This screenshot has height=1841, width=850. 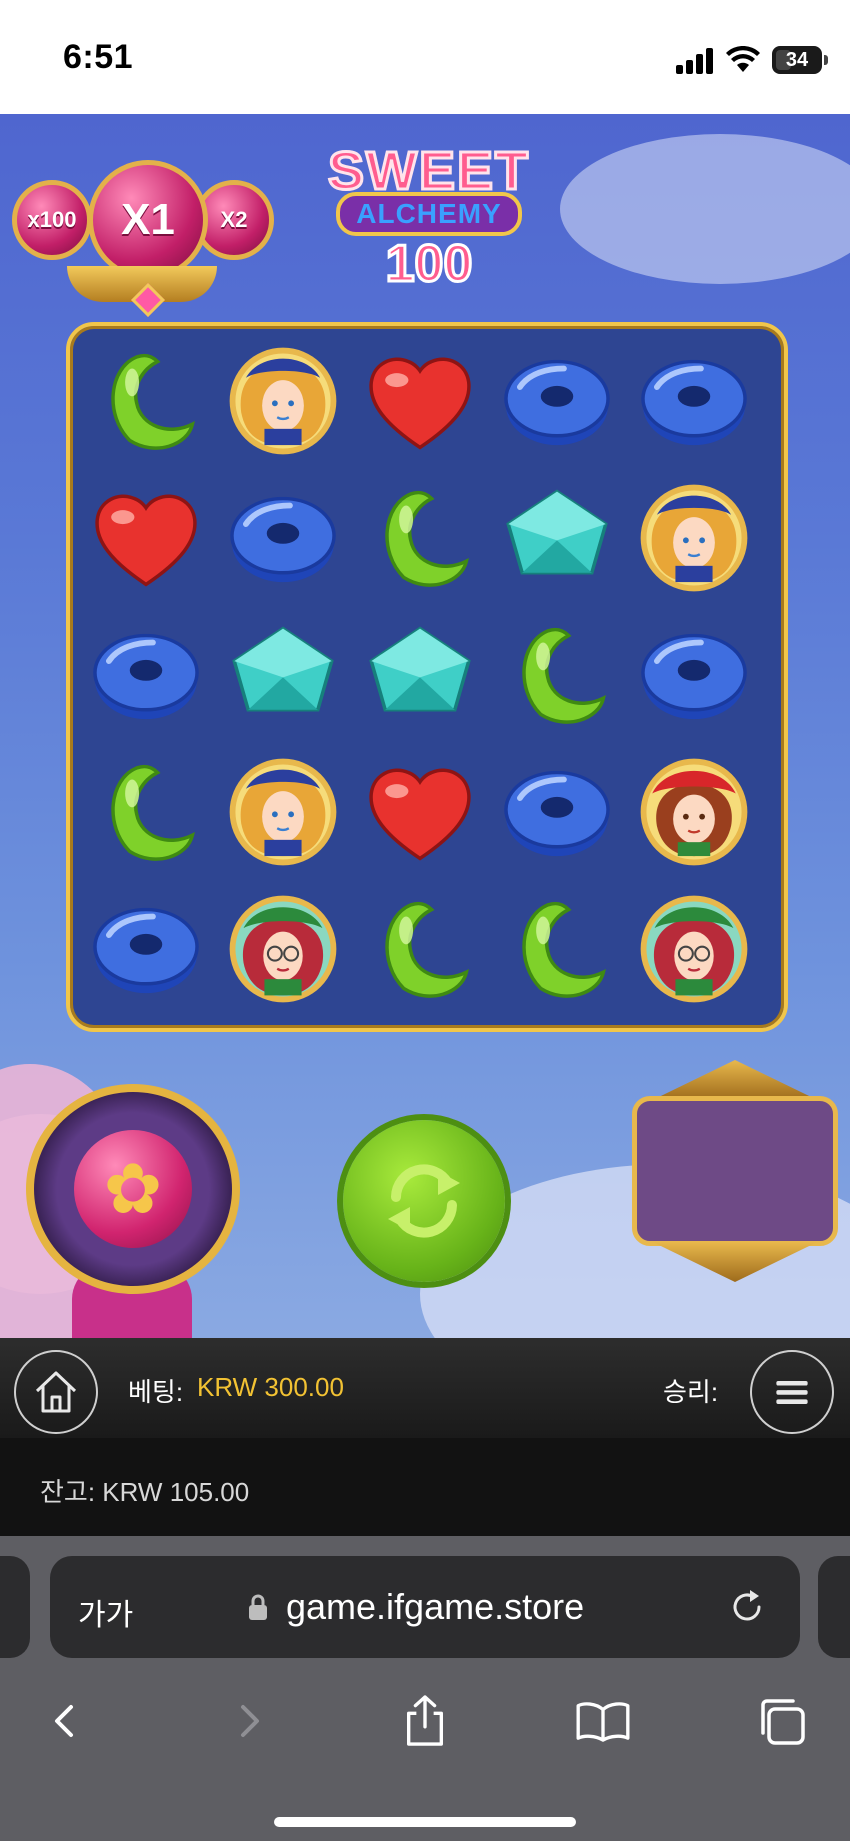 What do you see at coordinates (425, 1388) in the screenshot?
I see `bet-info-bar: 베팅: KRW 300.00 승리:` at bounding box center [425, 1388].